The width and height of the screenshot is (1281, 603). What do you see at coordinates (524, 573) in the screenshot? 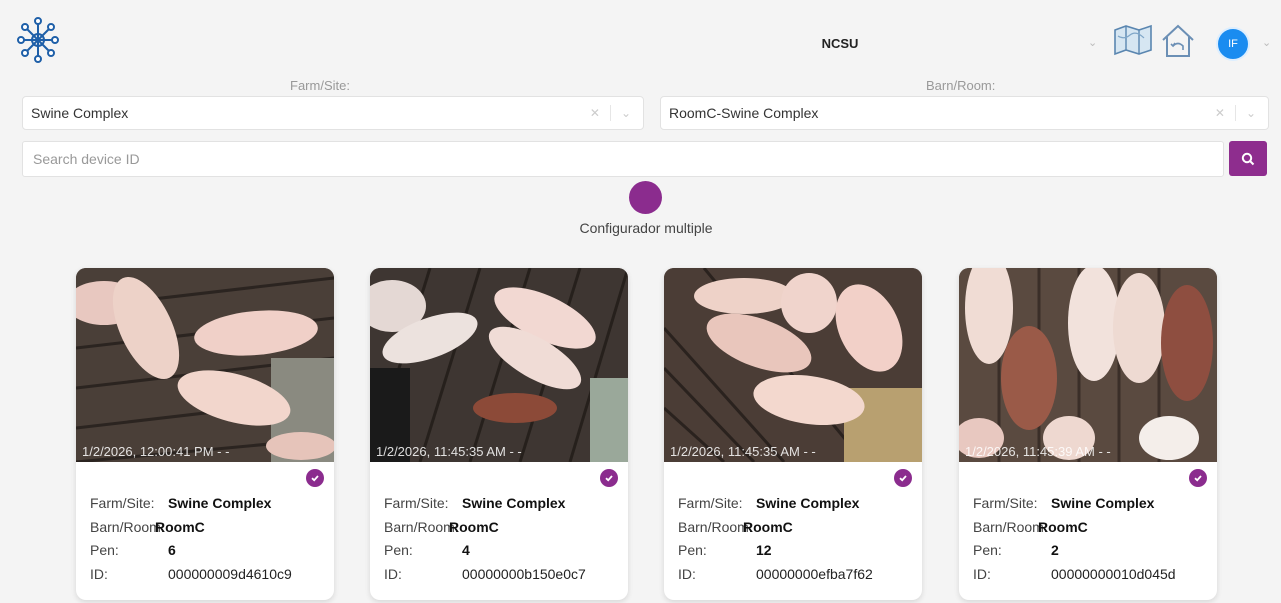
I see `id-value: 00000000b150e0c7` at bounding box center [524, 573].